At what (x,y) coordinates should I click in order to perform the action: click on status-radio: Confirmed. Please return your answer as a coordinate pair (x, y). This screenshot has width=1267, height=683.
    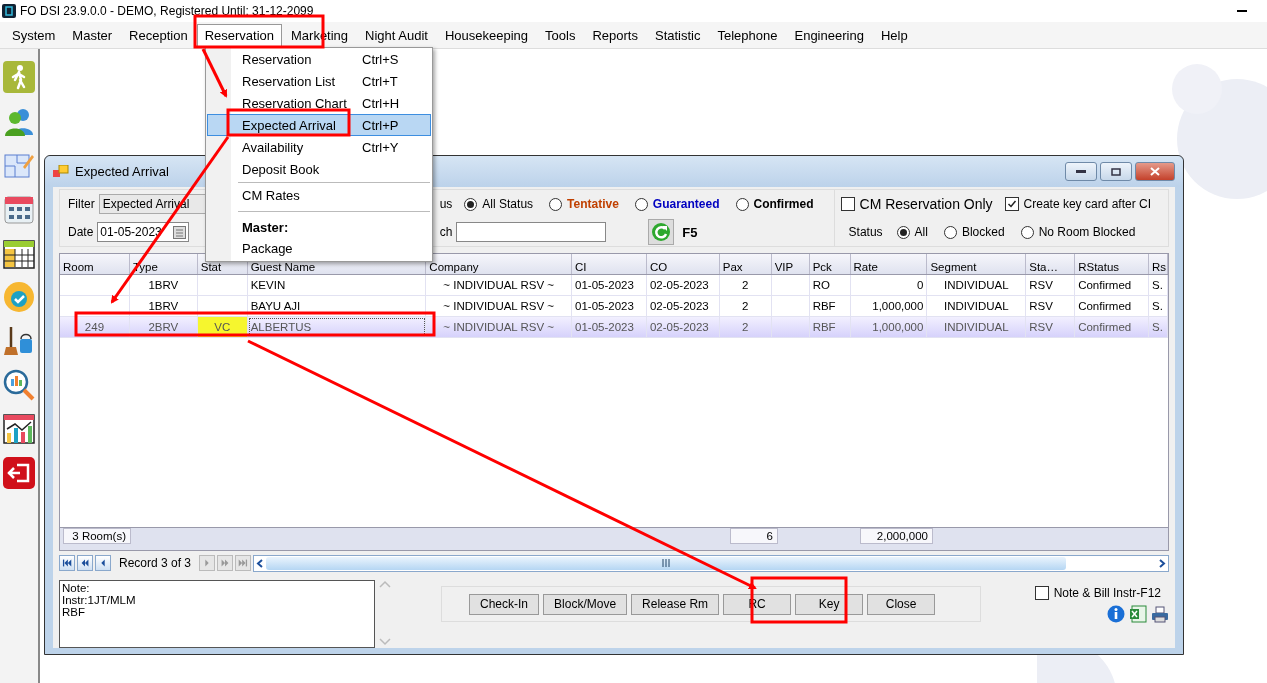
    Looking at the image, I should click on (774, 204).